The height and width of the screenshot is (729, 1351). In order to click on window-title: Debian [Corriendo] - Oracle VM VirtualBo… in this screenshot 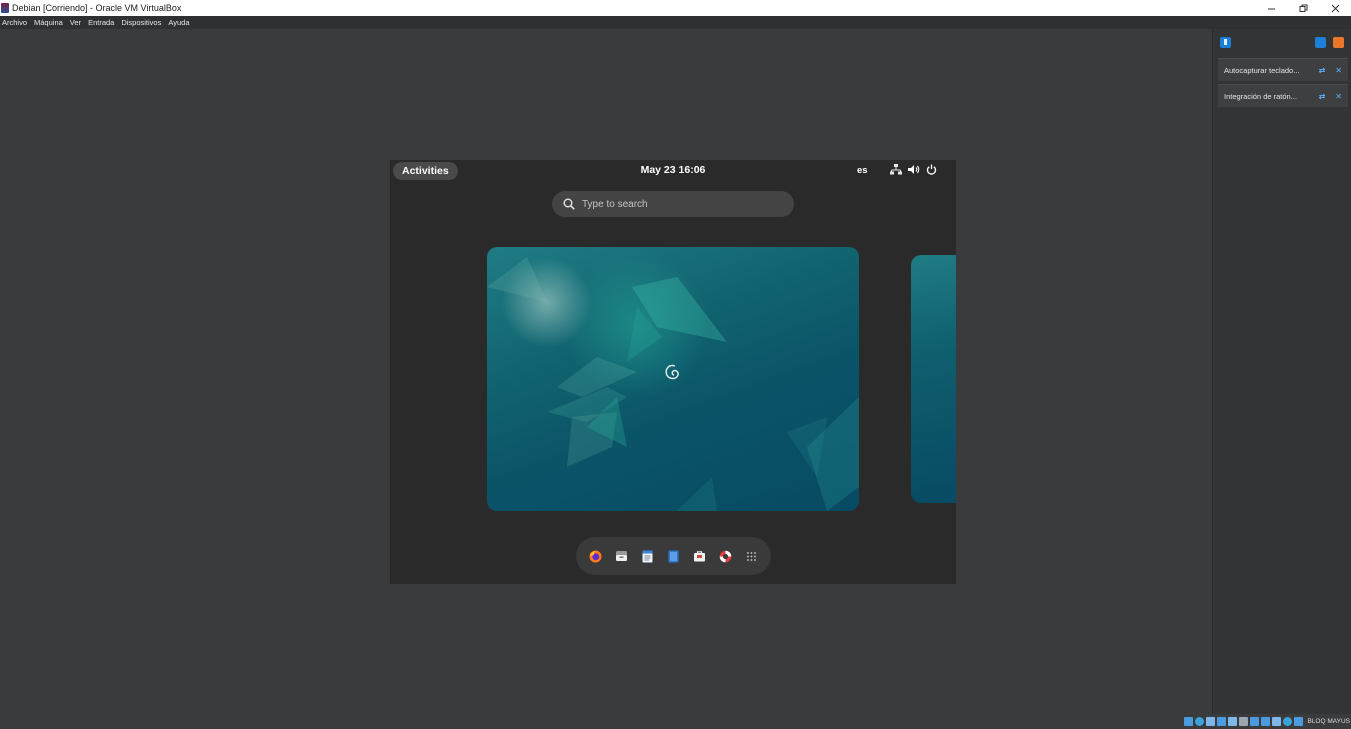, I will do `click(97, 8)`.